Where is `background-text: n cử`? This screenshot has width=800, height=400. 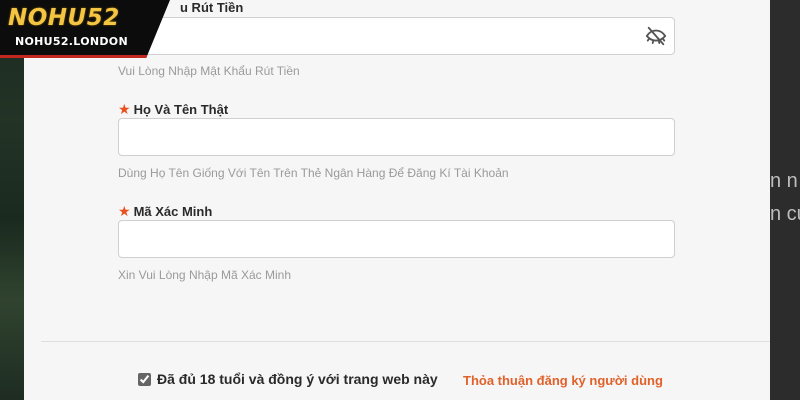
background-text: n cử is located at coordinates (785, 214).